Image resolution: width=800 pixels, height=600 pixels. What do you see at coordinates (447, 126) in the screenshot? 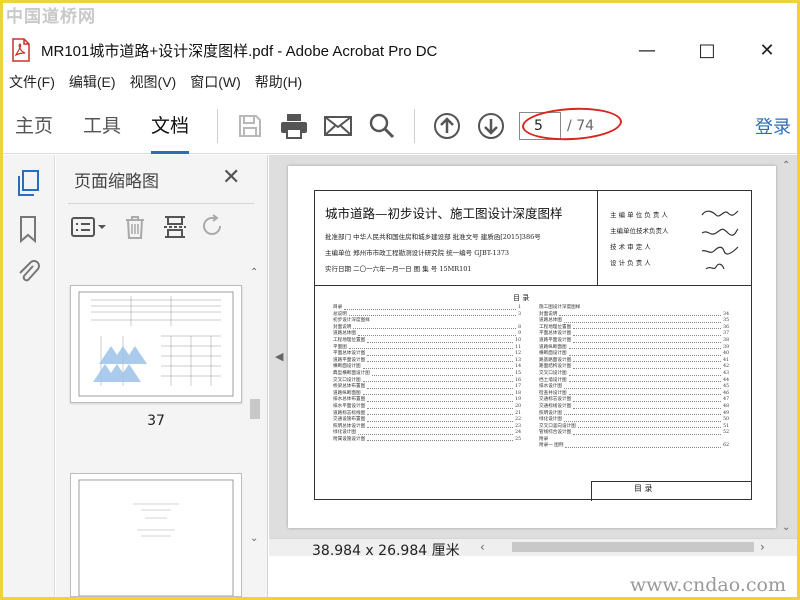
I see `previous-page-icon` at bounding box center [447, 126].